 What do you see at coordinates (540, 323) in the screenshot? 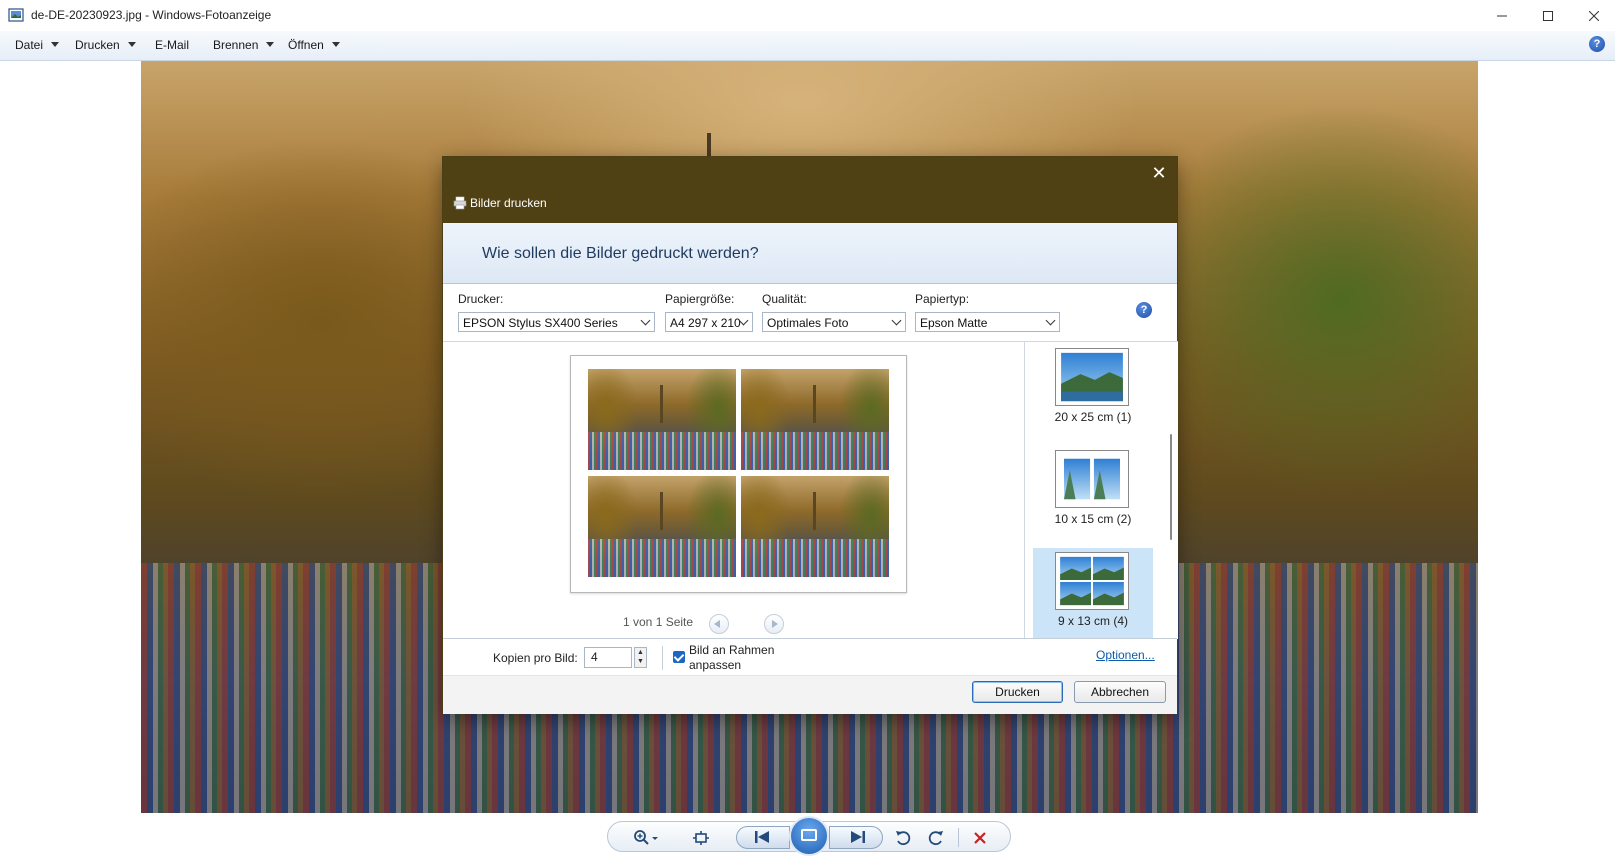
I see `printer-value: EPSON Stylus SX400 Series` at bounding box center [540, 323].